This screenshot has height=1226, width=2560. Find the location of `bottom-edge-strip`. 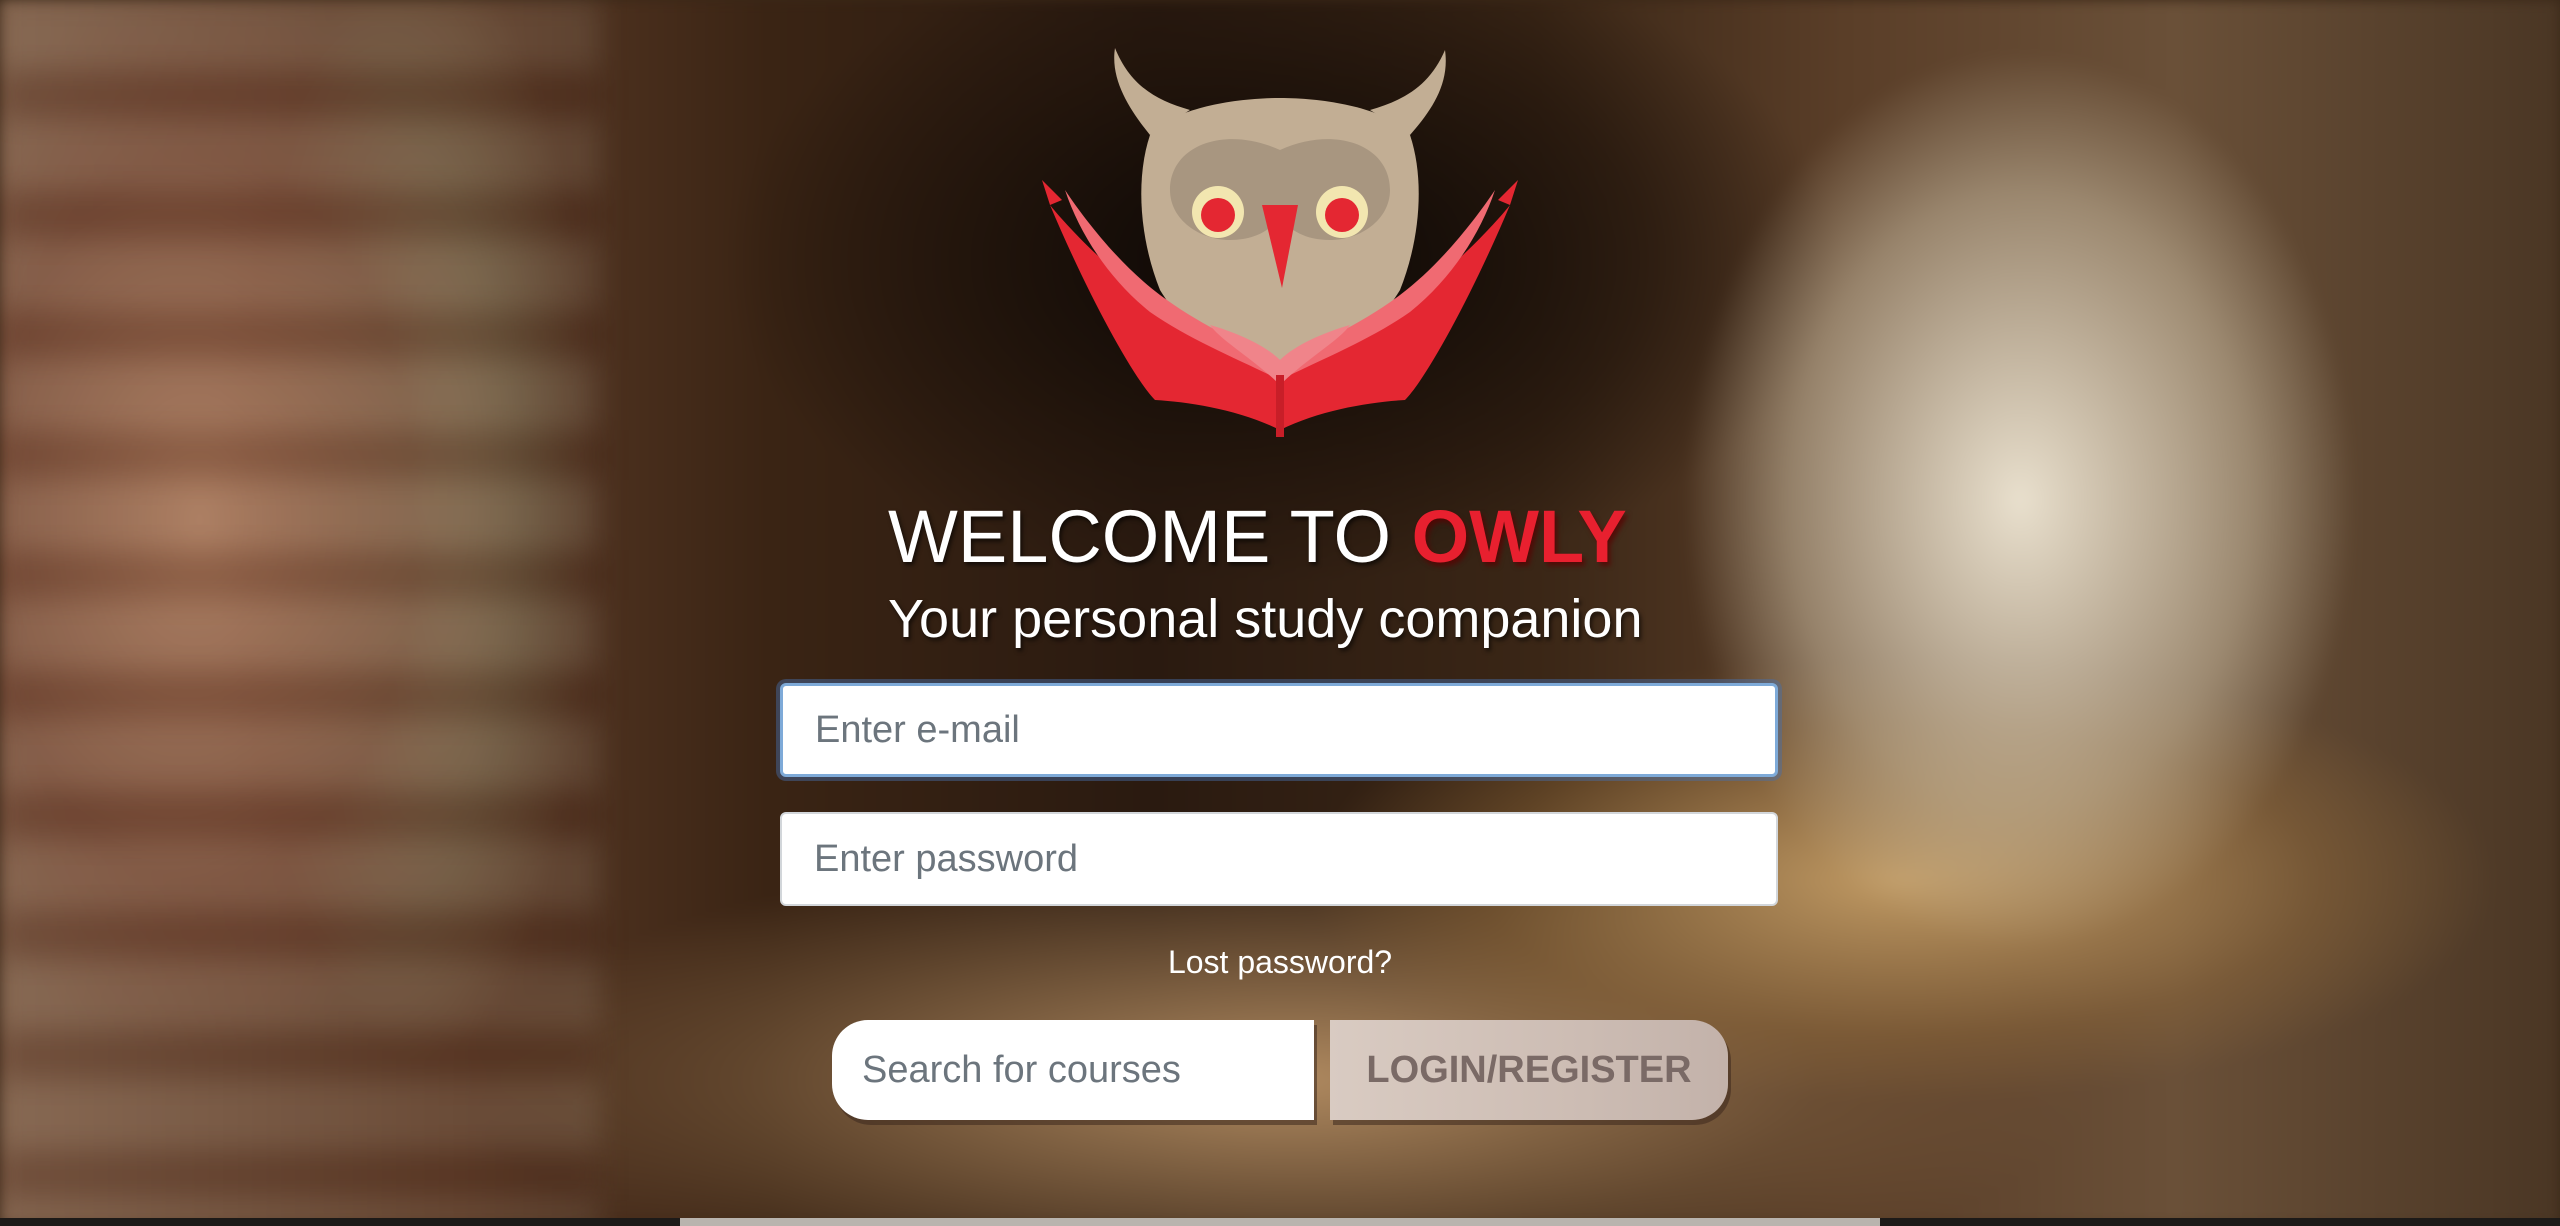

bottom-edge-strip is located at coordinates (1280, 1222).